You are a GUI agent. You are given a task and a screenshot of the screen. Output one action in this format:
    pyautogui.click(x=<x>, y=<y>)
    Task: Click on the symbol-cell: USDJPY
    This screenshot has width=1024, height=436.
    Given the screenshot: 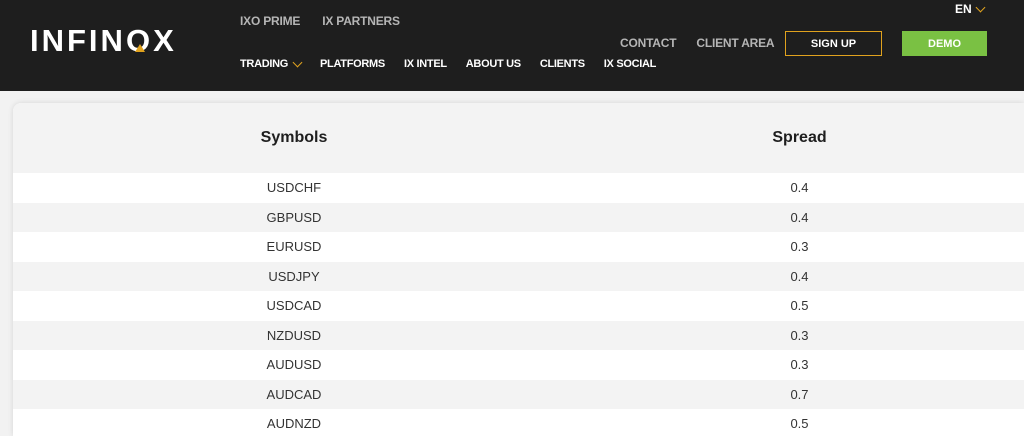 What is the action you would take?
    pyautogui.click(x=294, y=276)
    